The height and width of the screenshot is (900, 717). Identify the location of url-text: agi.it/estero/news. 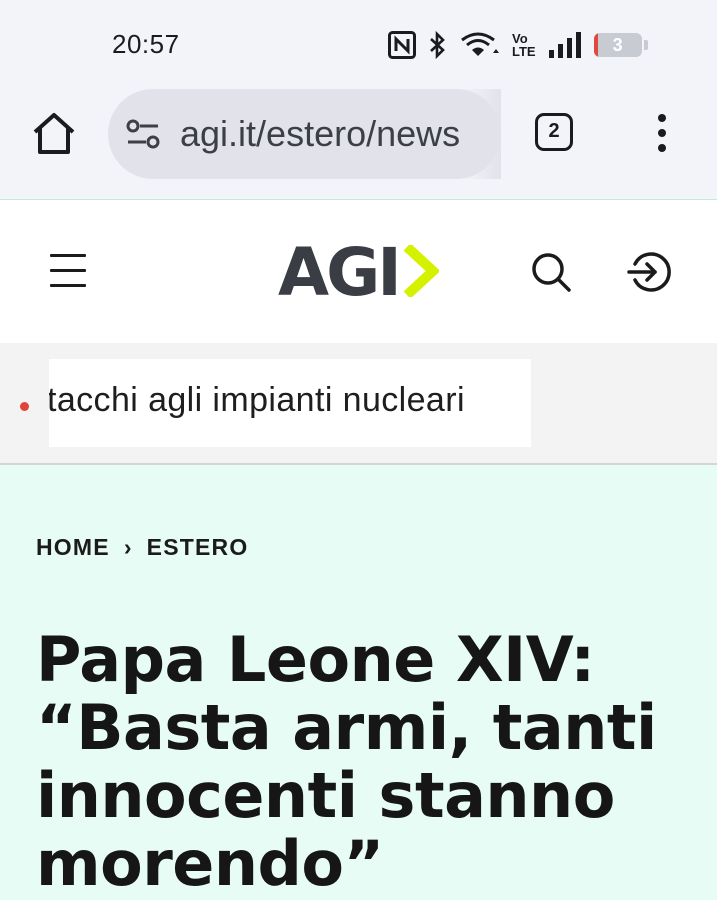
(333, 134).